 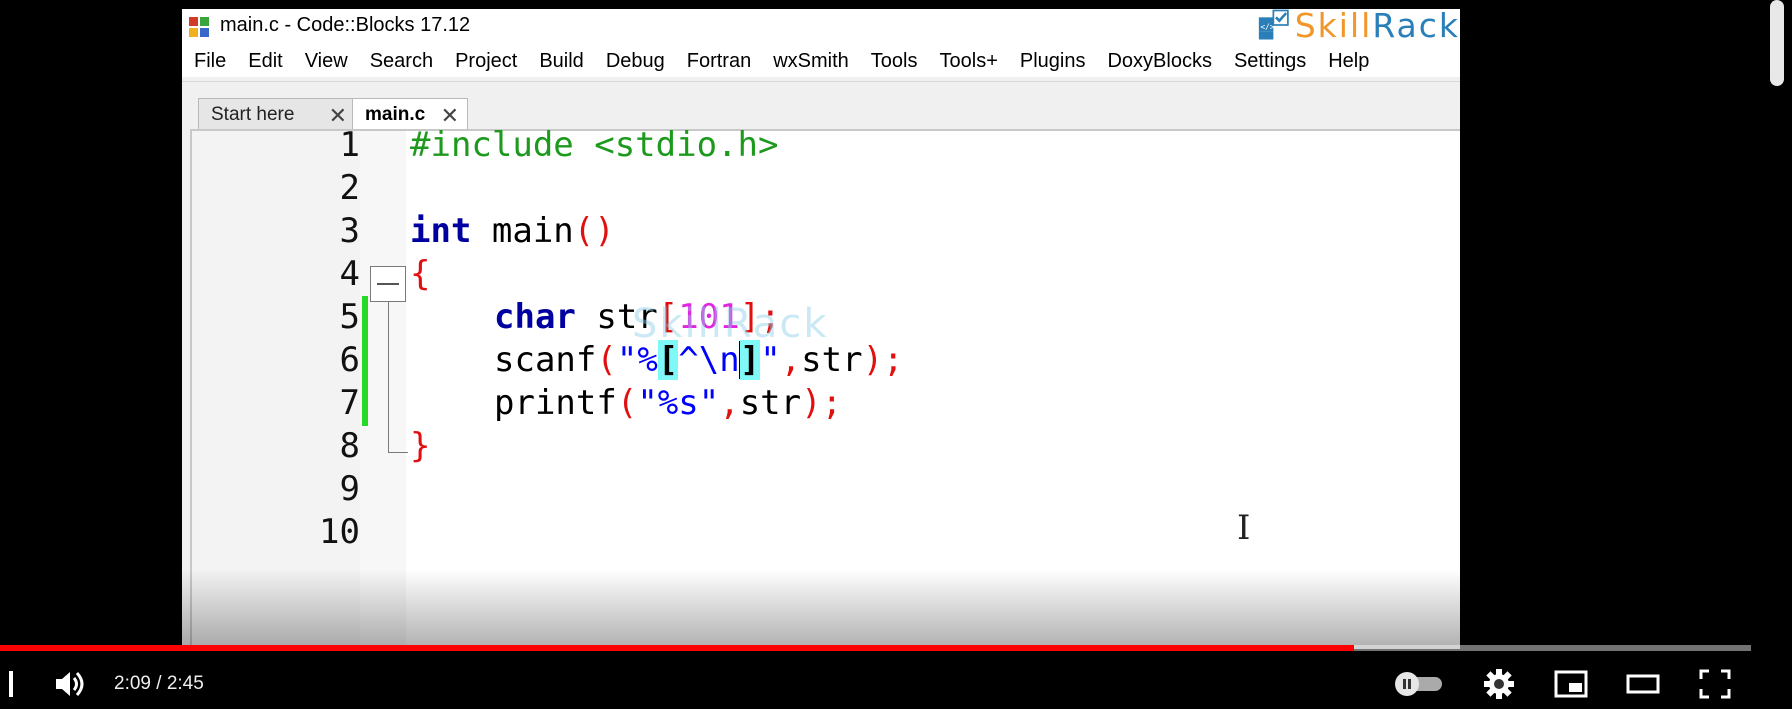 I want to click on settings-gear-icon, so click(x=1499, y=684).